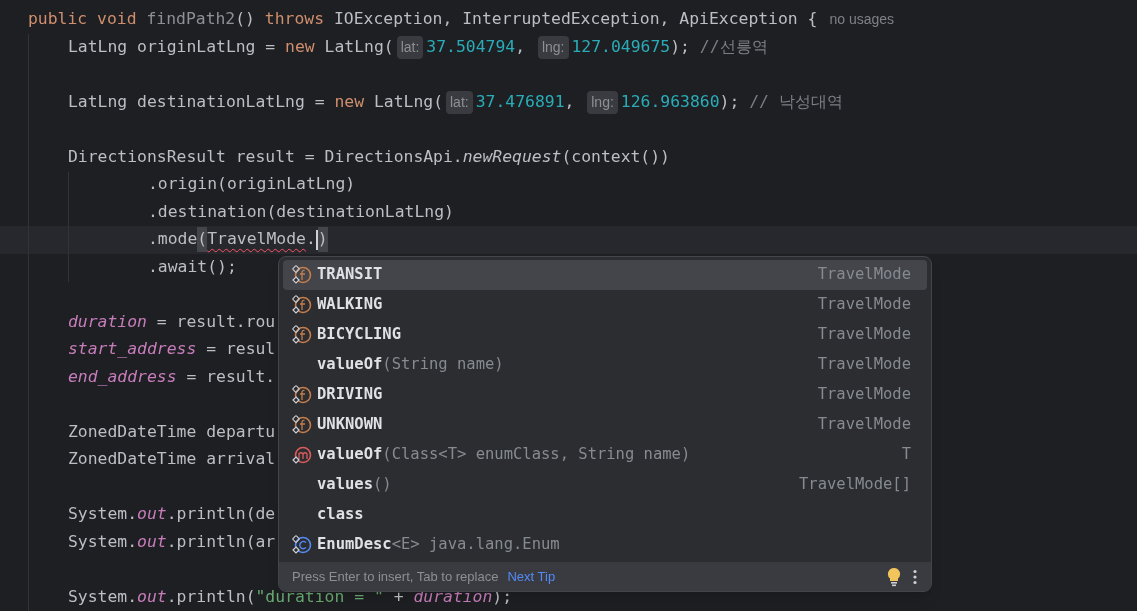  I want to click on code-text: LatLng destinationLatLng =, so click(197, 101).